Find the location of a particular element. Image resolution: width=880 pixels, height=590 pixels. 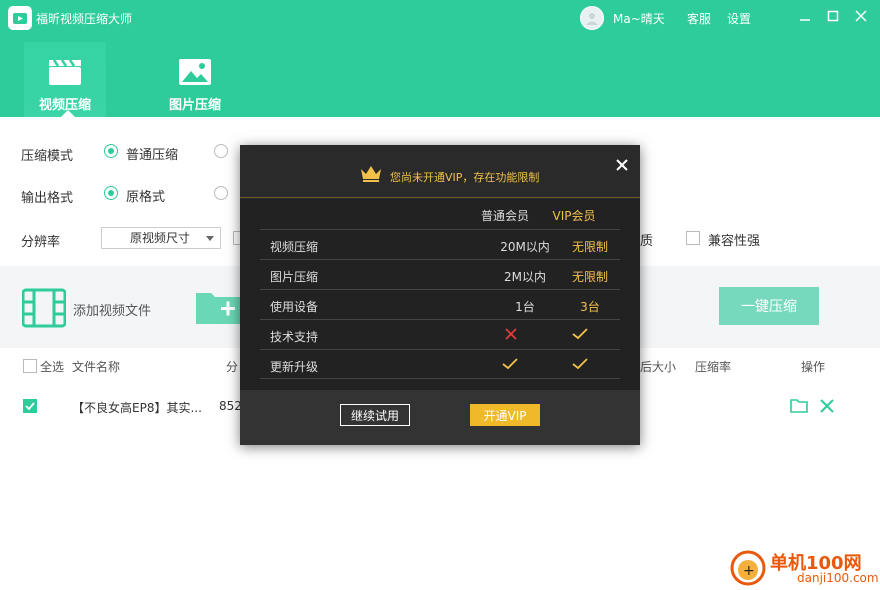

compare-row: 视频压缩 20M以内 无限制 is located at coordinates (440, 244).